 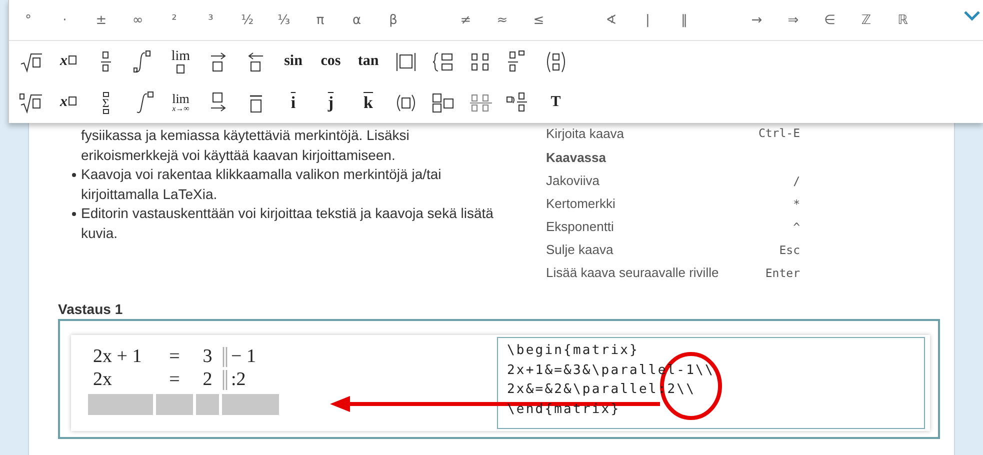 I want to click on symbol-button: ‖, so click(x=684, y=20).